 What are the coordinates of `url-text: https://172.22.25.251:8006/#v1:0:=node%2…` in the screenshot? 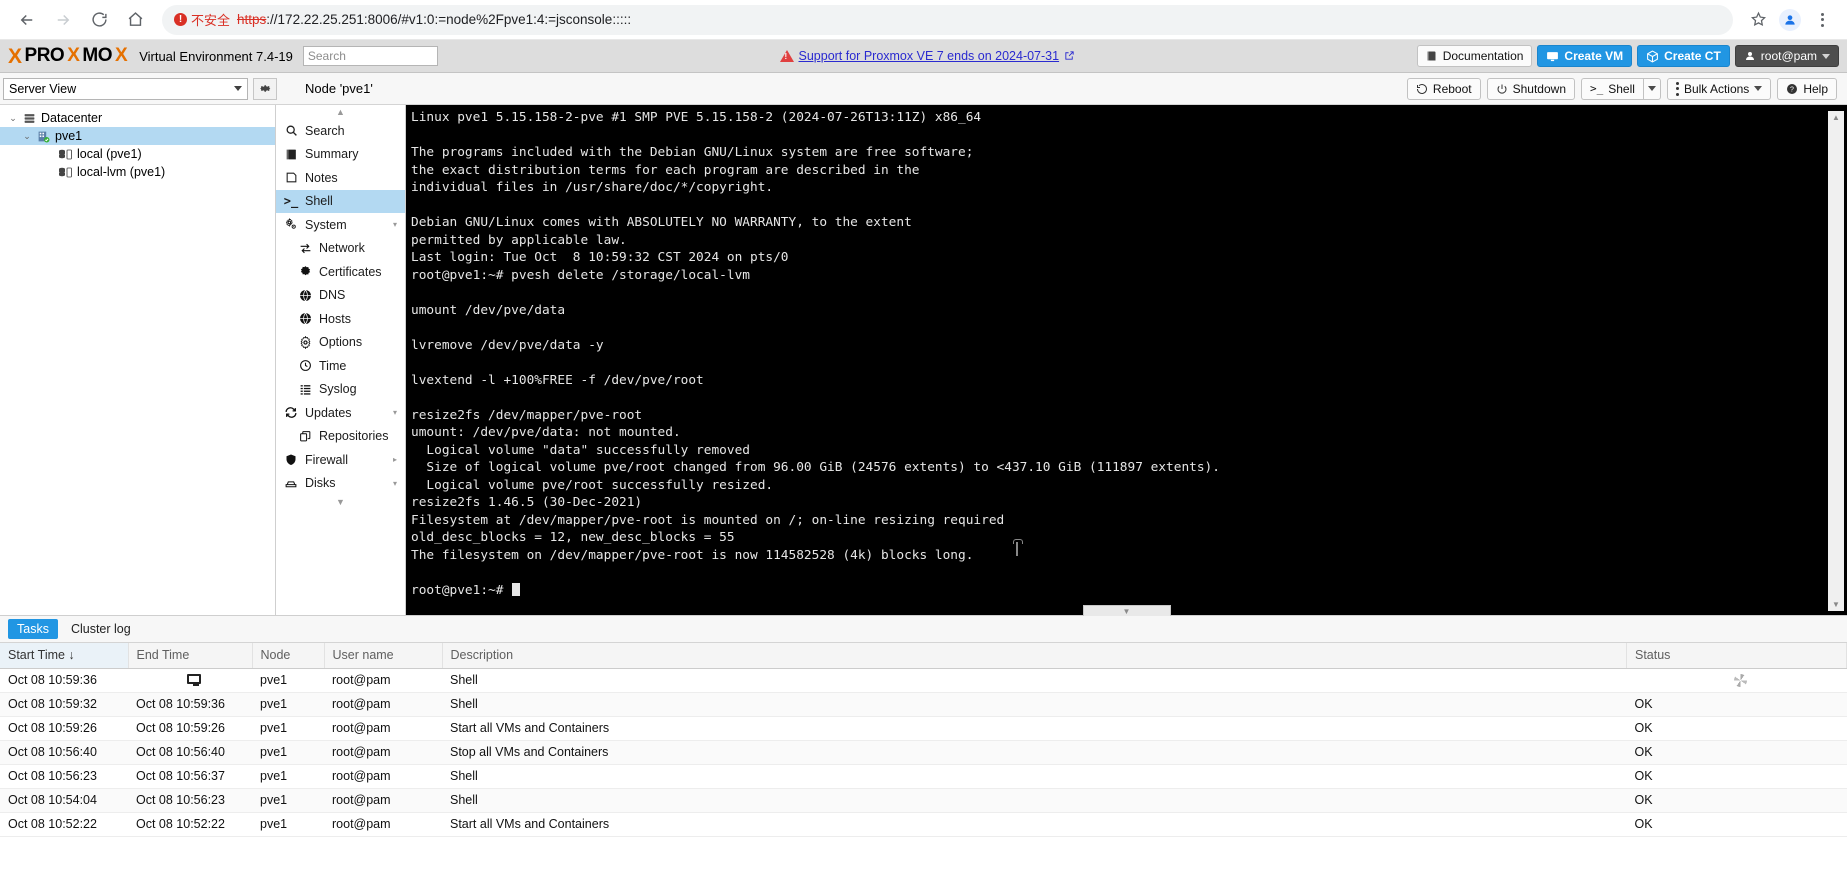 It's located at (434, 19).